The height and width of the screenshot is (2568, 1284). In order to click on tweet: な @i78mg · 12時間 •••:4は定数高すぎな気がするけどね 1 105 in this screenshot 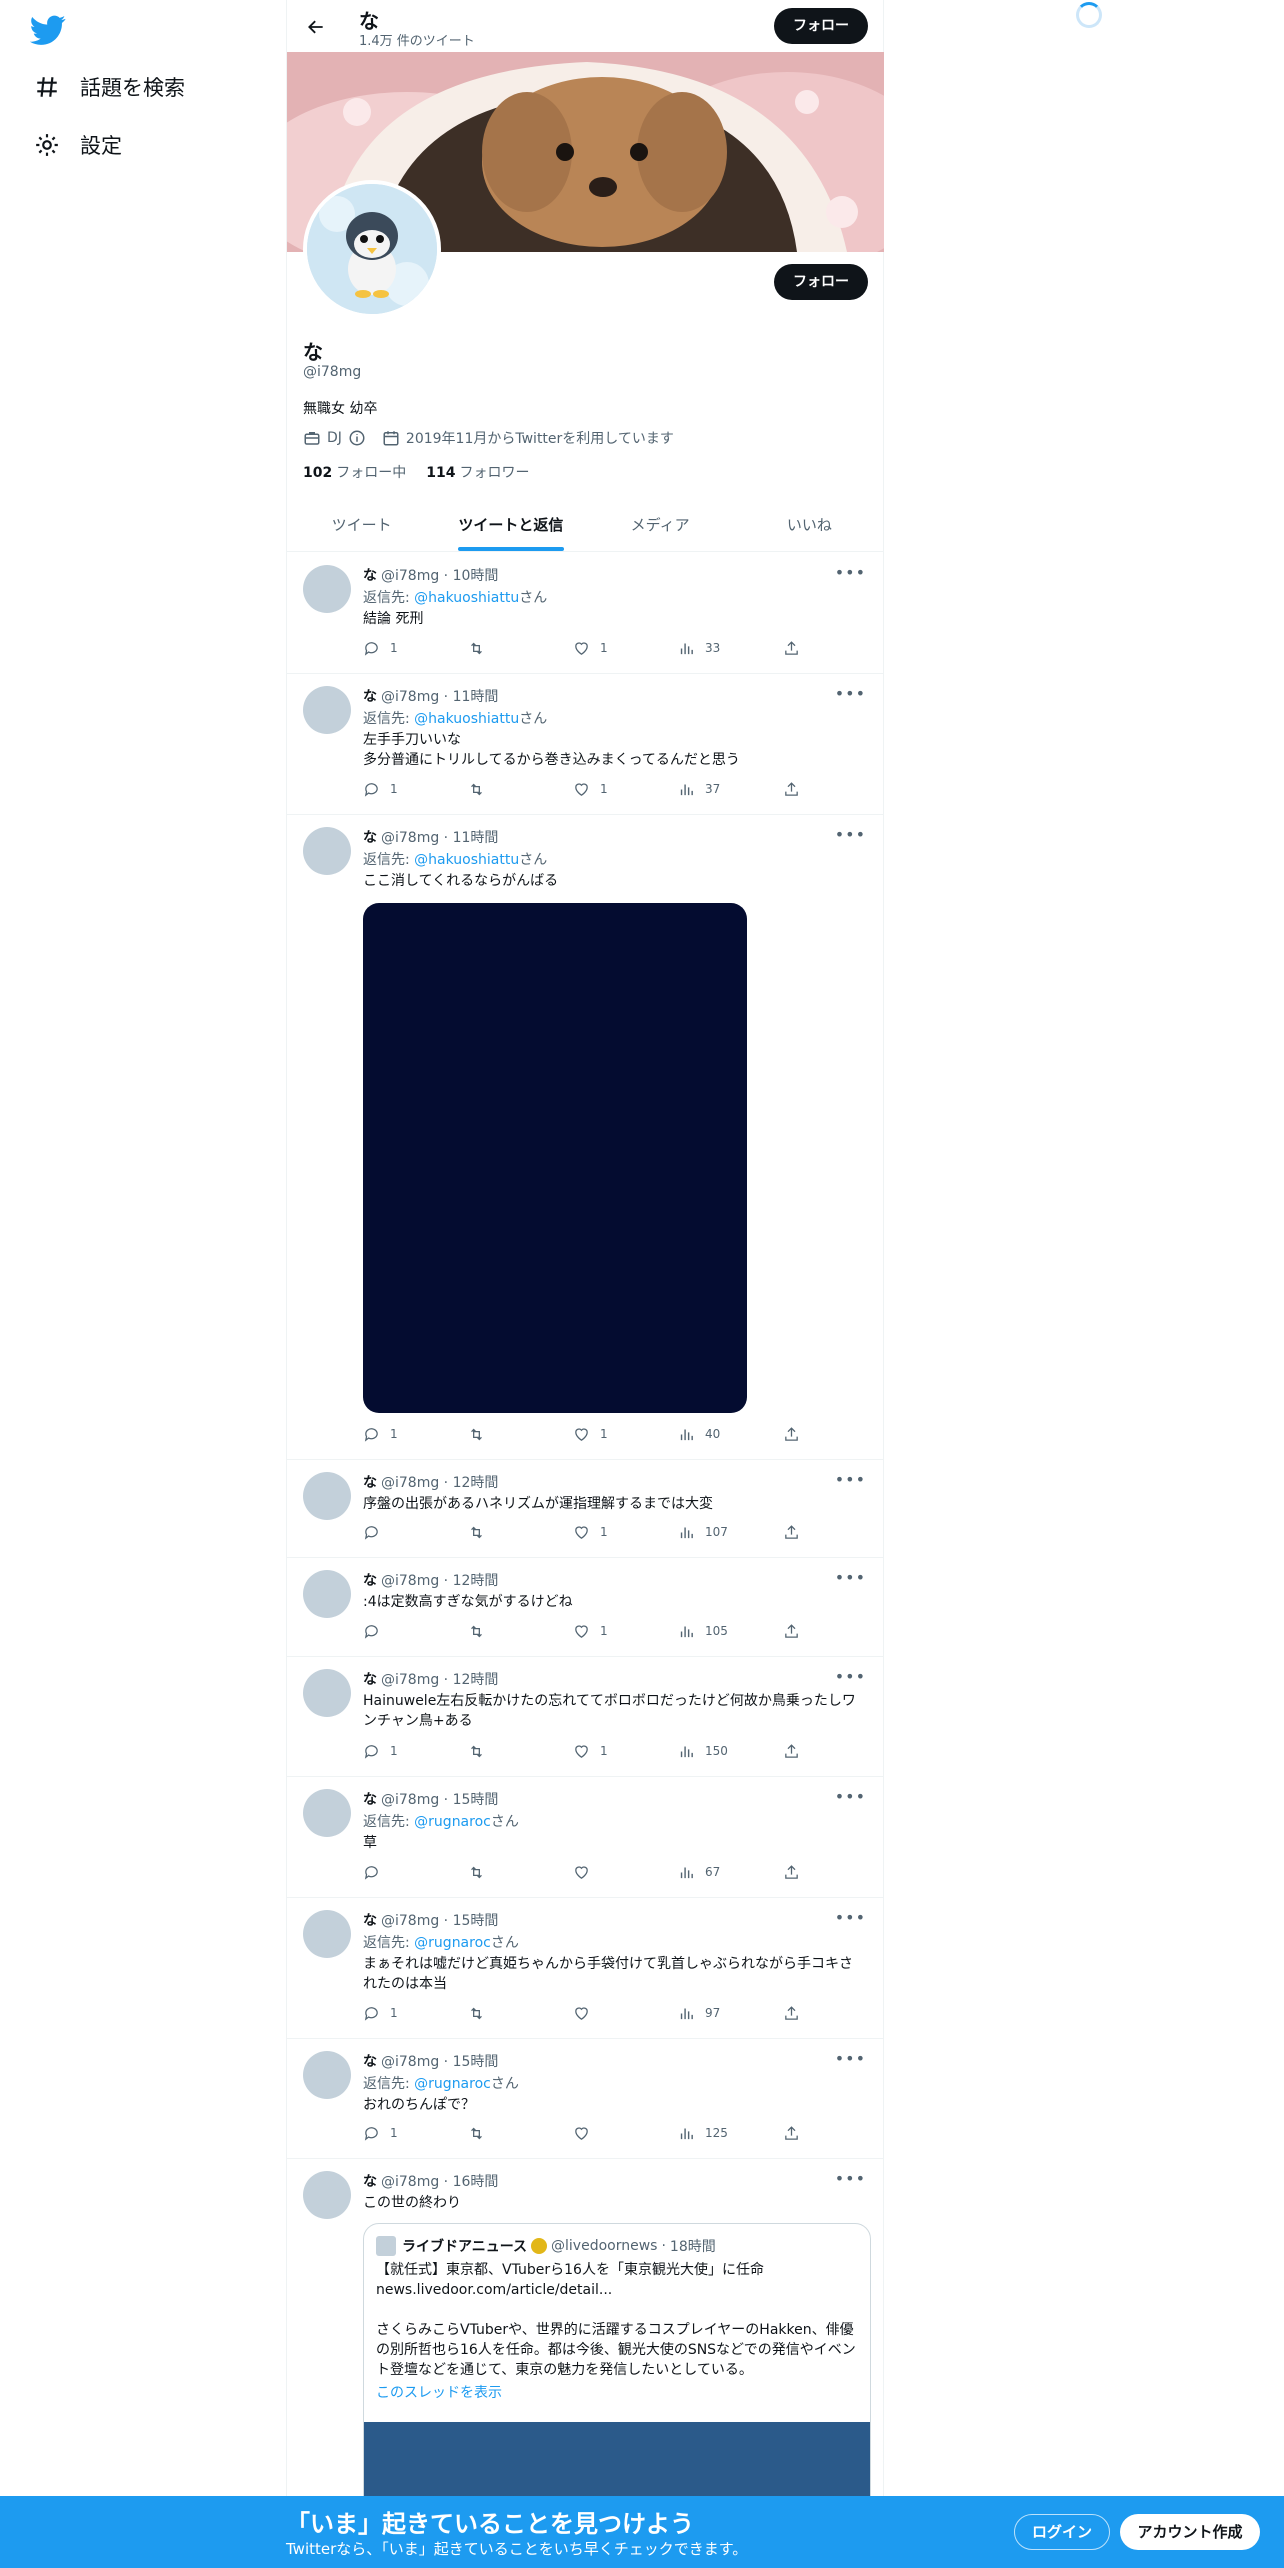, I will do `click(585, 1607)`.